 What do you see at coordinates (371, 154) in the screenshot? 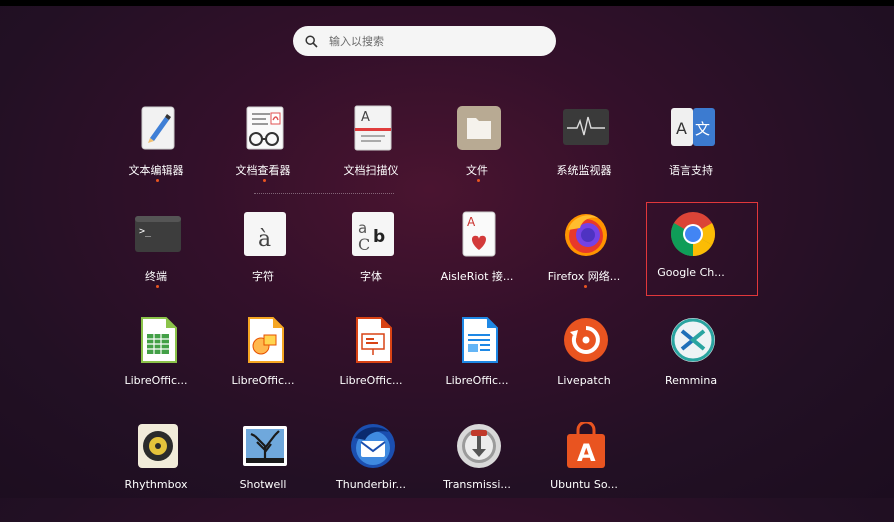
I see `app-document-scanner: A 文档扫描仪` at bounding box center [371, 154].